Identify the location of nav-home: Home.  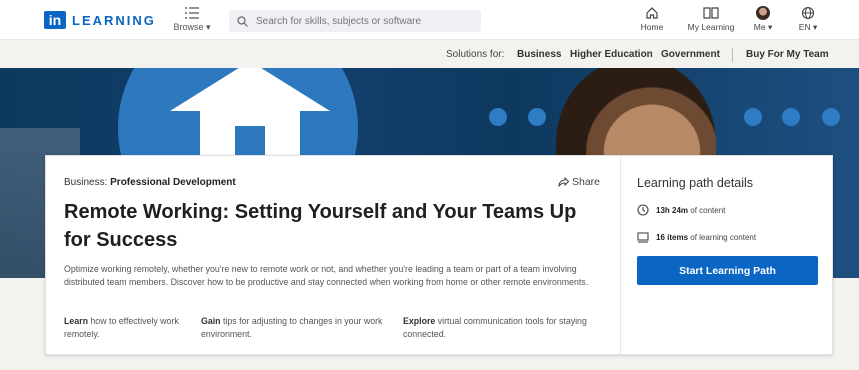
(652, 19).